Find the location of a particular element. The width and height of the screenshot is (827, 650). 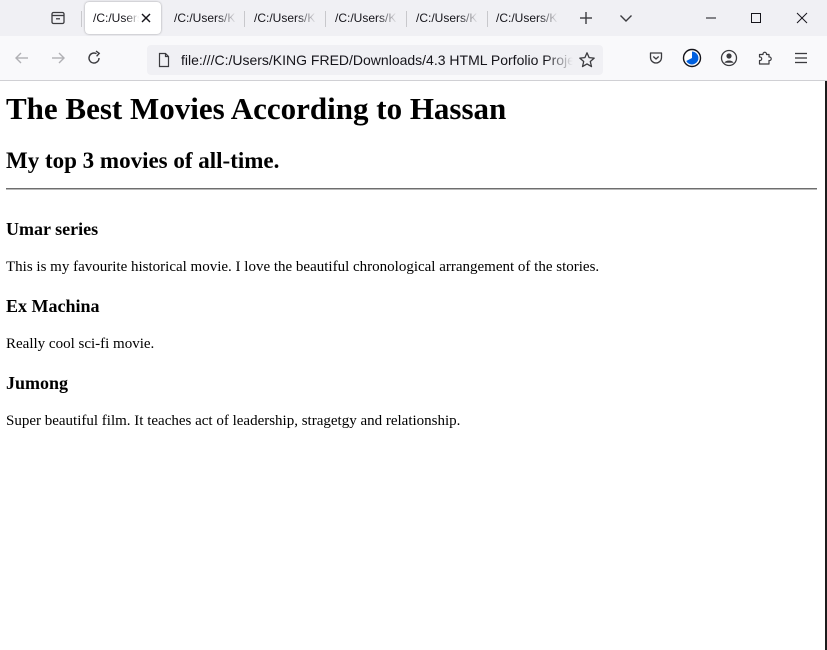

minimize-button is located at coordinates (711, 18).